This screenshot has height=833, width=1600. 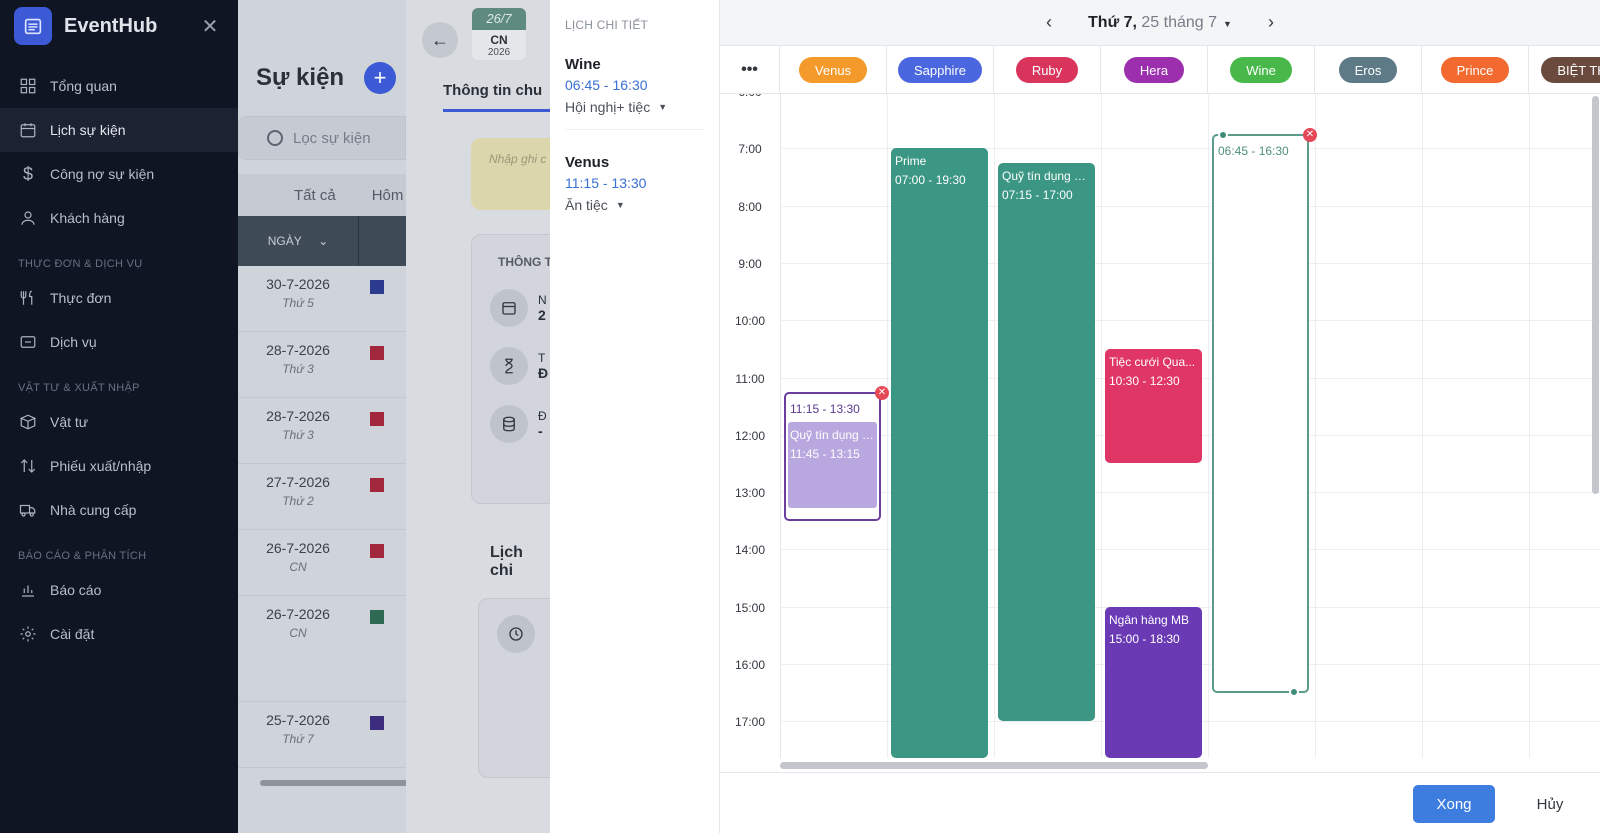 I want to click on sidebar-item-customers: Khách hàng, so click(x=119, y=218).